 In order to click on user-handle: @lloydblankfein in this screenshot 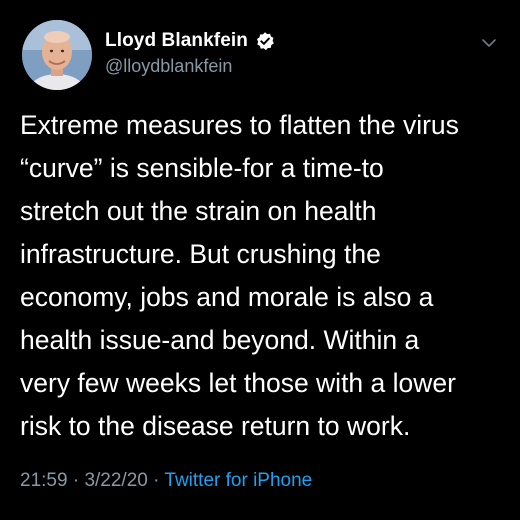, I will do `click(168, 66)`.